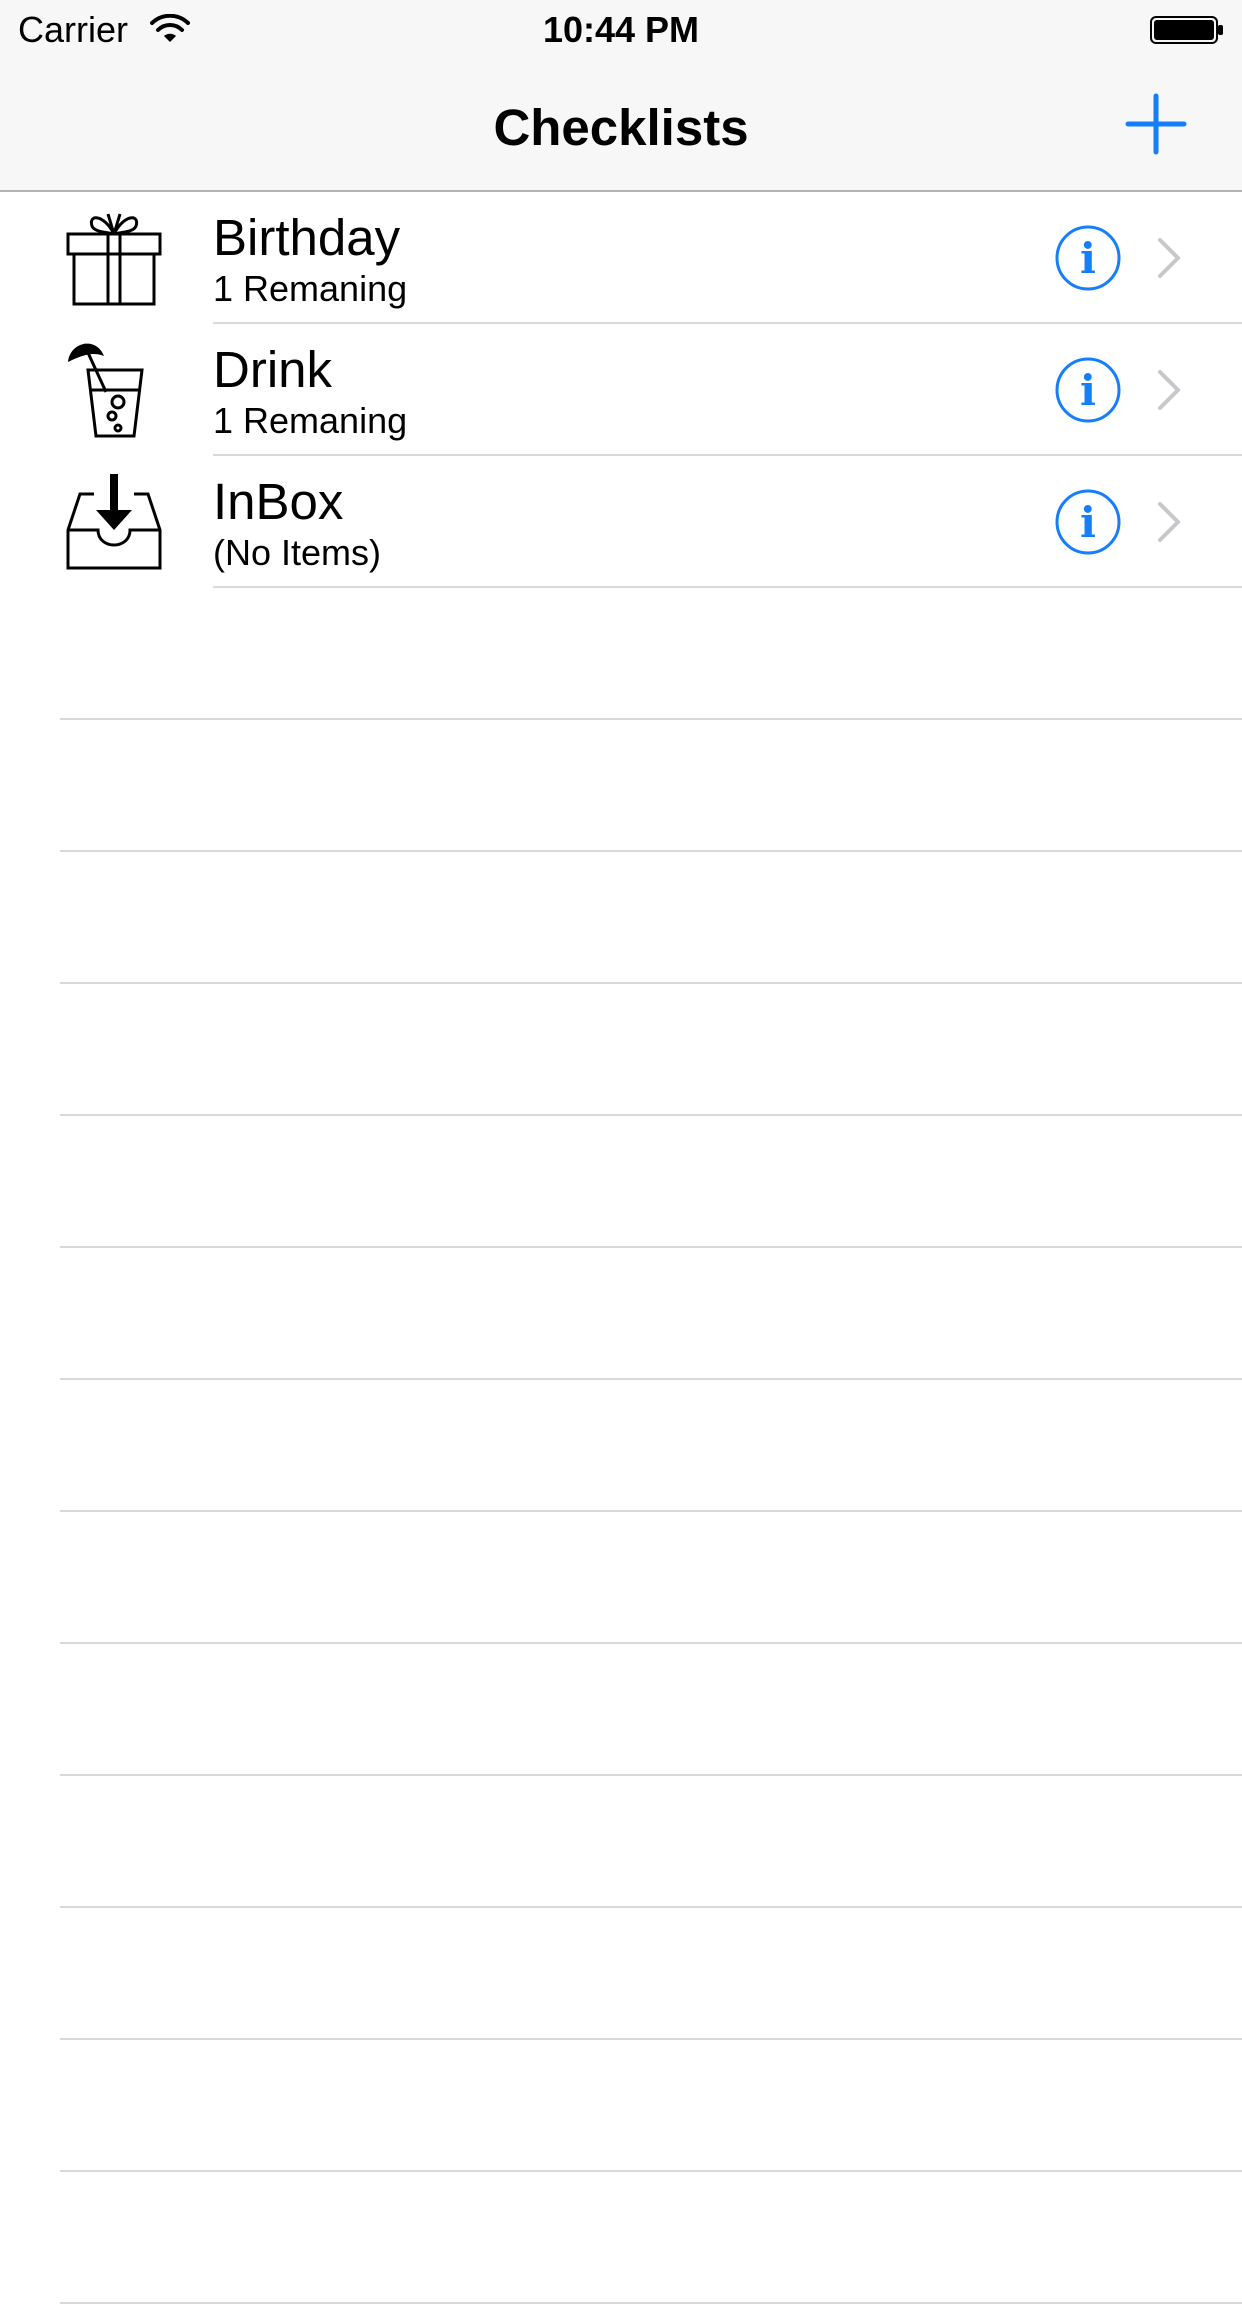 Image resolution: width=1242 pixels, height=2304 pixels. What do you see at coordinates (114, 522) in the screenshot?
I see `inbox-icon` at bounding box center [114, 522].